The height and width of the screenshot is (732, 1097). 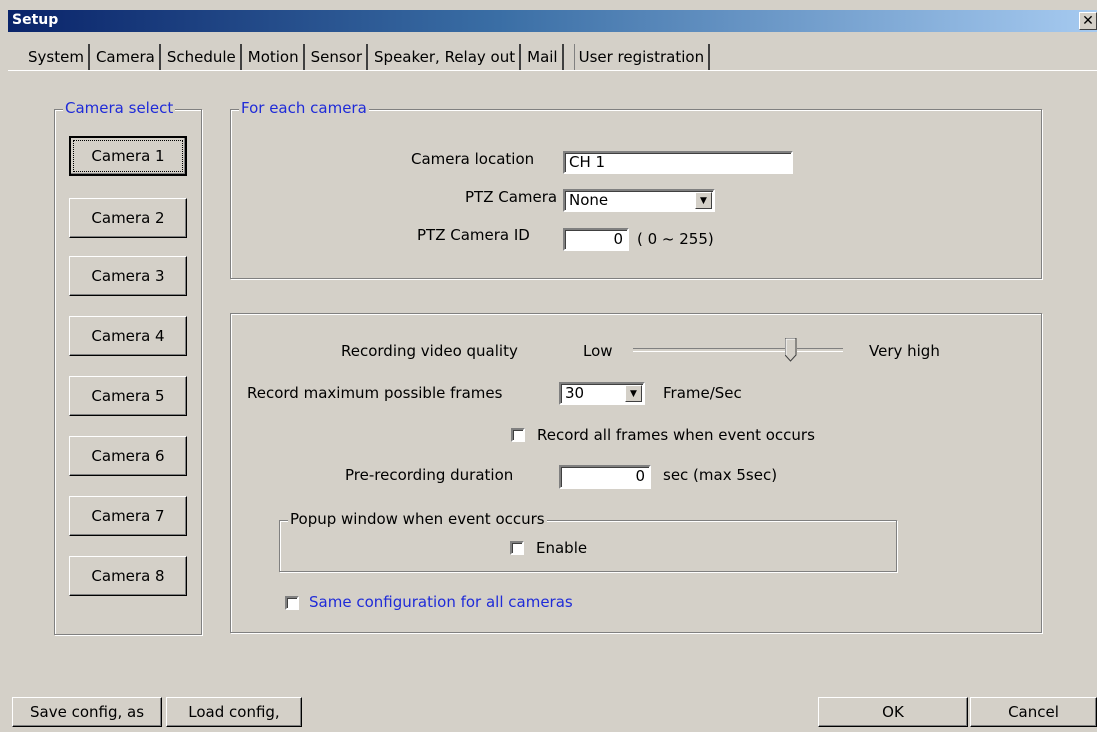 What do you see at coordinates (473, 235) in the screenshot?
I see `ptz-camera-id-label: PTZ Camera ID` at bounding box center [473, 235].